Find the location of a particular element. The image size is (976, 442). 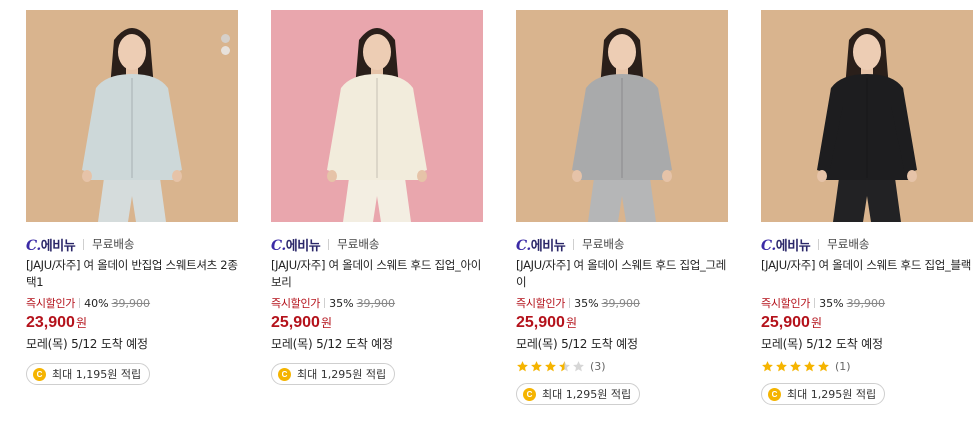

image-slide-indicator is located at coordinates (225, 44).